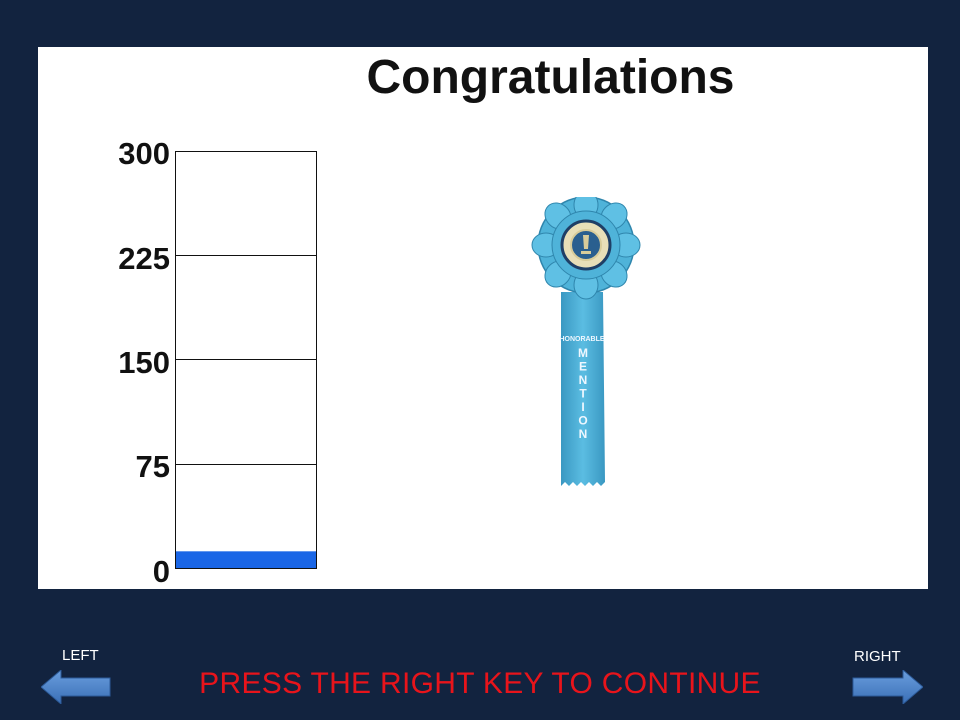 The width and height of the screenshot is (960, 720). I want to click on ribbon-icon: HONORABLE MENTION, so click(586, 341).